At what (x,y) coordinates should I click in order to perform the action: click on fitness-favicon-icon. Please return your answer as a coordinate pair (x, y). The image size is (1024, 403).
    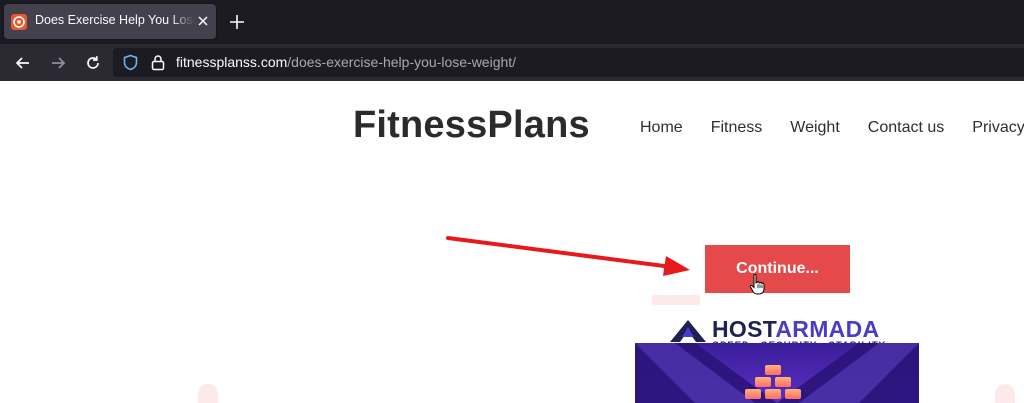
    Looking at the image, I should click on (19, 22).